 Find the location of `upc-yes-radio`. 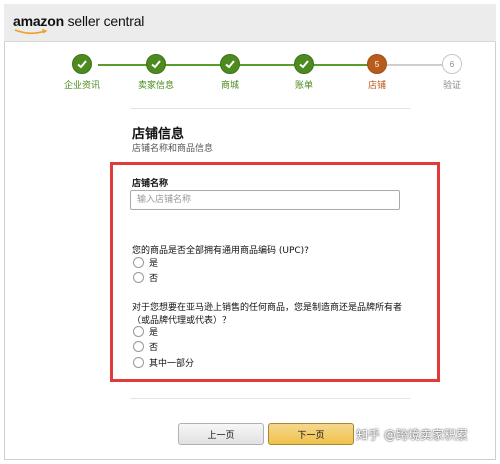

upc-yes-radio is located at coordinates (138, 262).